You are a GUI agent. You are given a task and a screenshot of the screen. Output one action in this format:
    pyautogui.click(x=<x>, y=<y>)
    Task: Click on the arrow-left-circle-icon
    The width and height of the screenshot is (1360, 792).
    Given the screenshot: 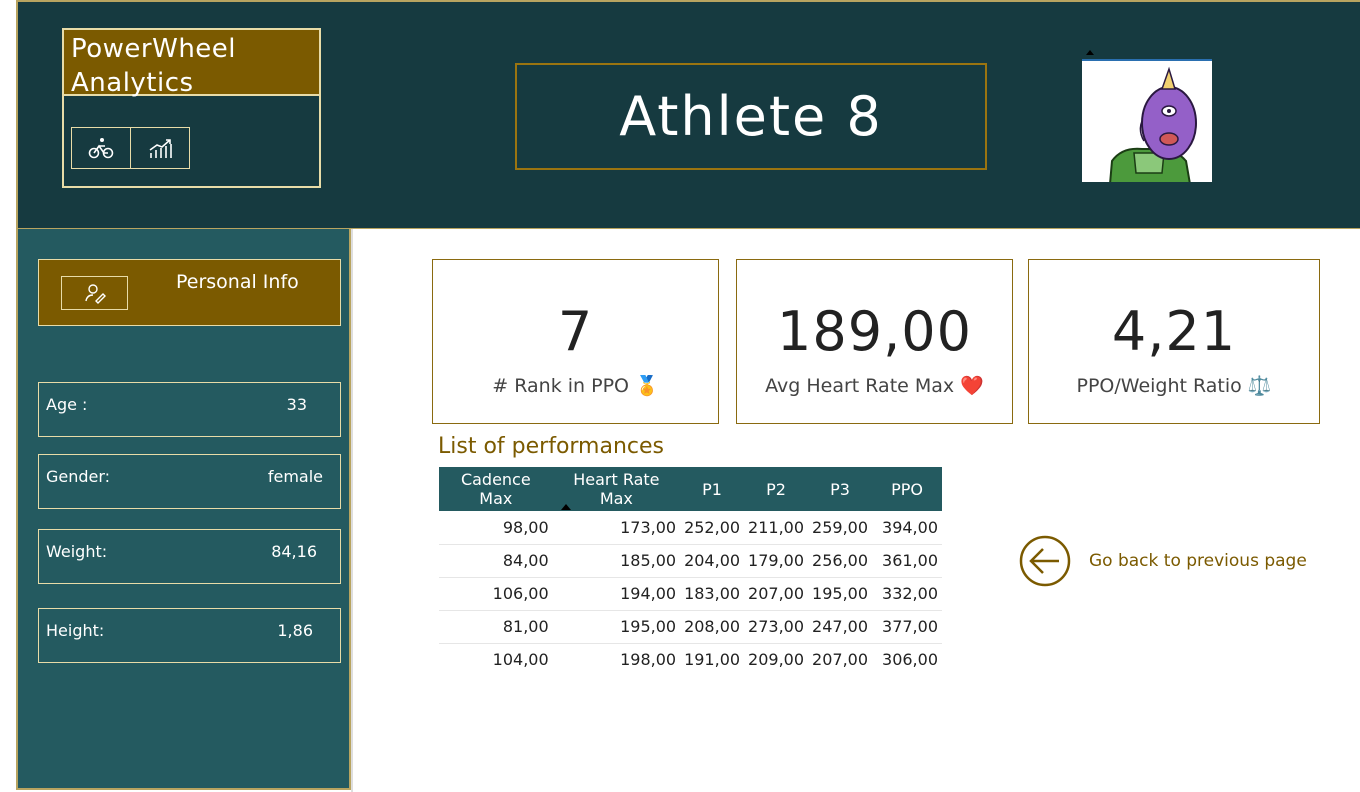 What is the action you would take?
    pyautogui.click(x=1045, y=561)
    